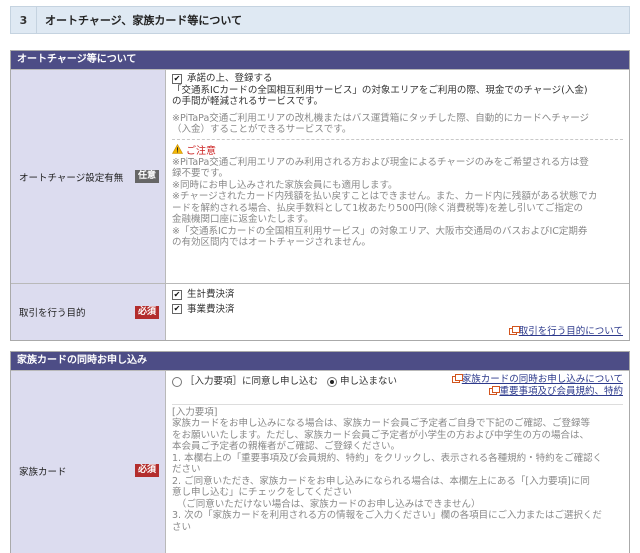  What do you see at coordinates (71, 178) in the screenshot?
I see `autocharge-setting-label: オートチャージ設定有無` at bounding box center [71, 178].